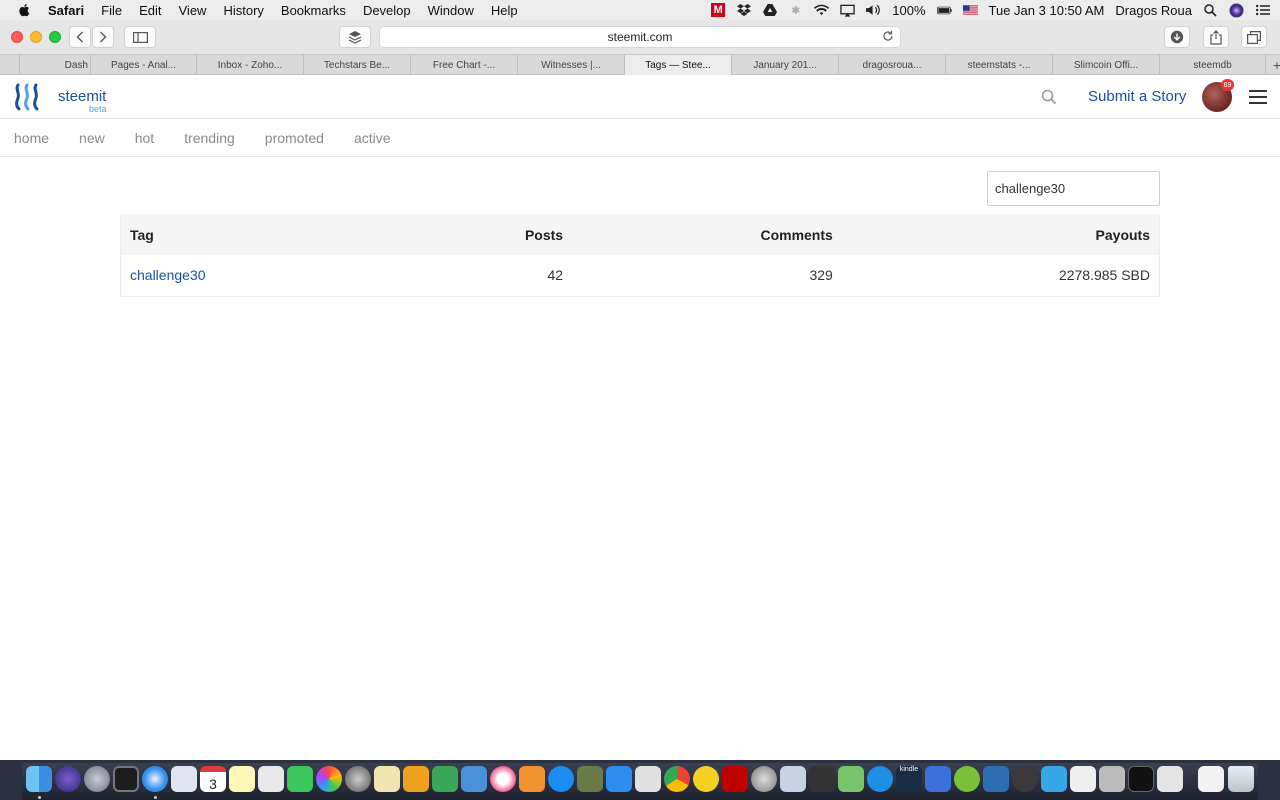  Describe the element at coordinates (908, 10) in the screenshot. I see `battery-percentage: 100%` at that location.